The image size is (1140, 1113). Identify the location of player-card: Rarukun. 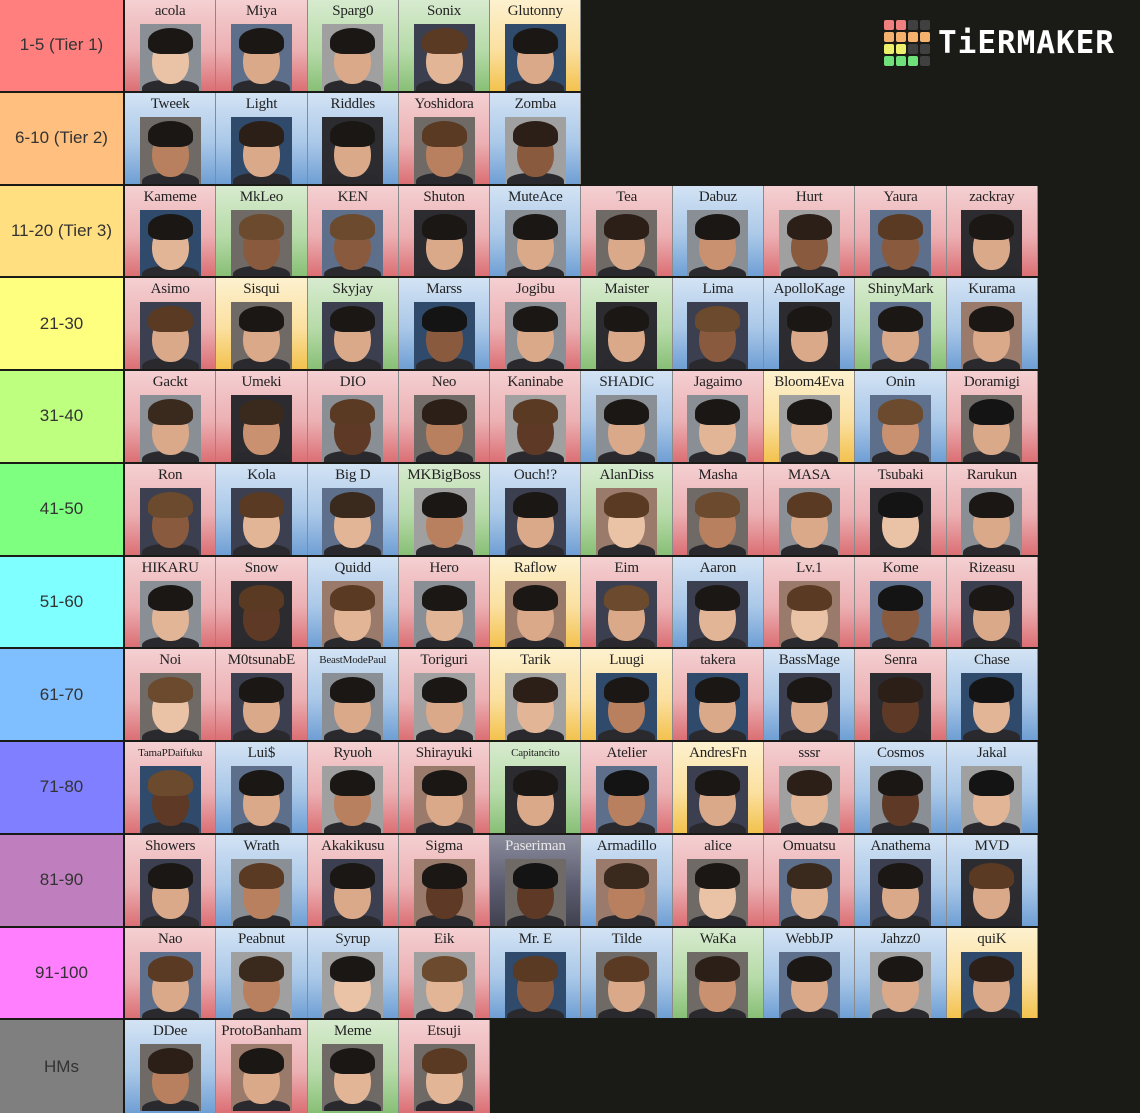
(992, 509).